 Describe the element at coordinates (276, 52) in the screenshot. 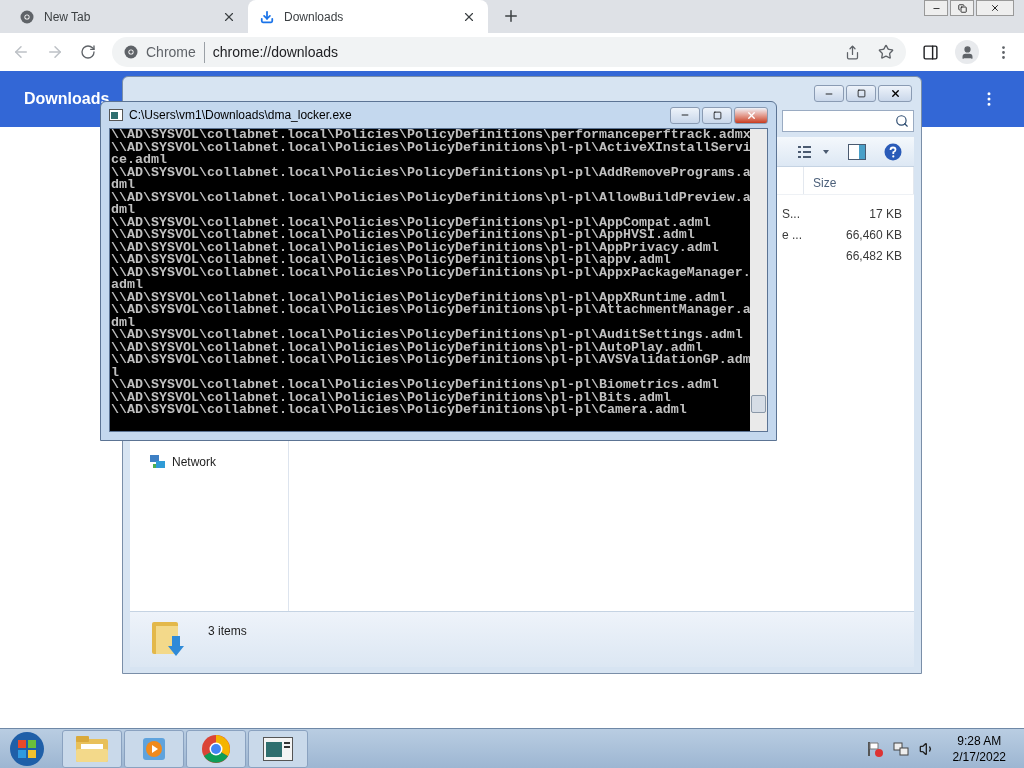

I see `url-text: chrome://downloads` at that location.